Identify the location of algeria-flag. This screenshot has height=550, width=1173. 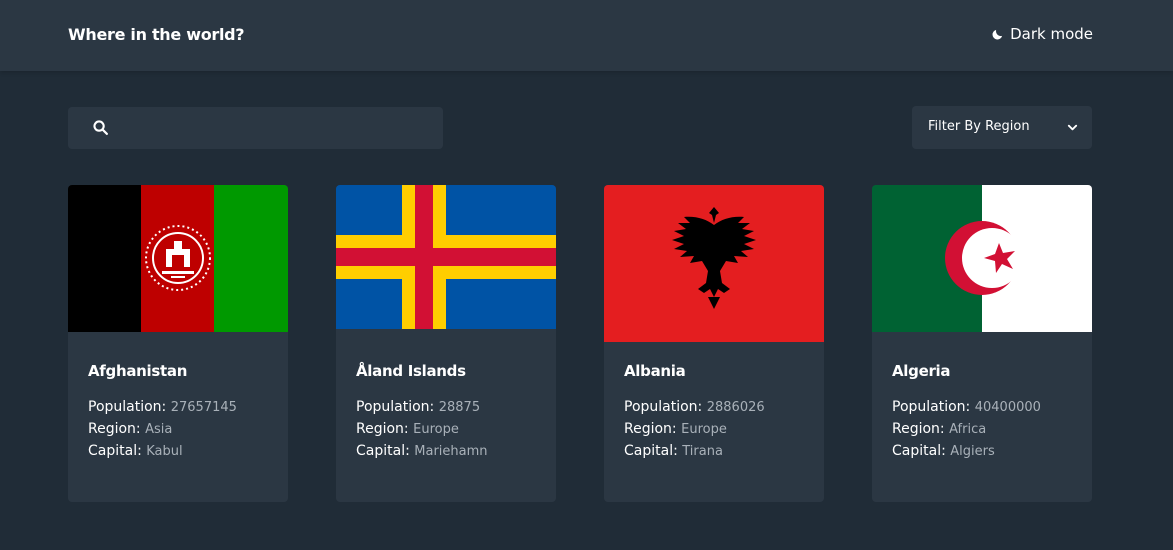
(982, 258).